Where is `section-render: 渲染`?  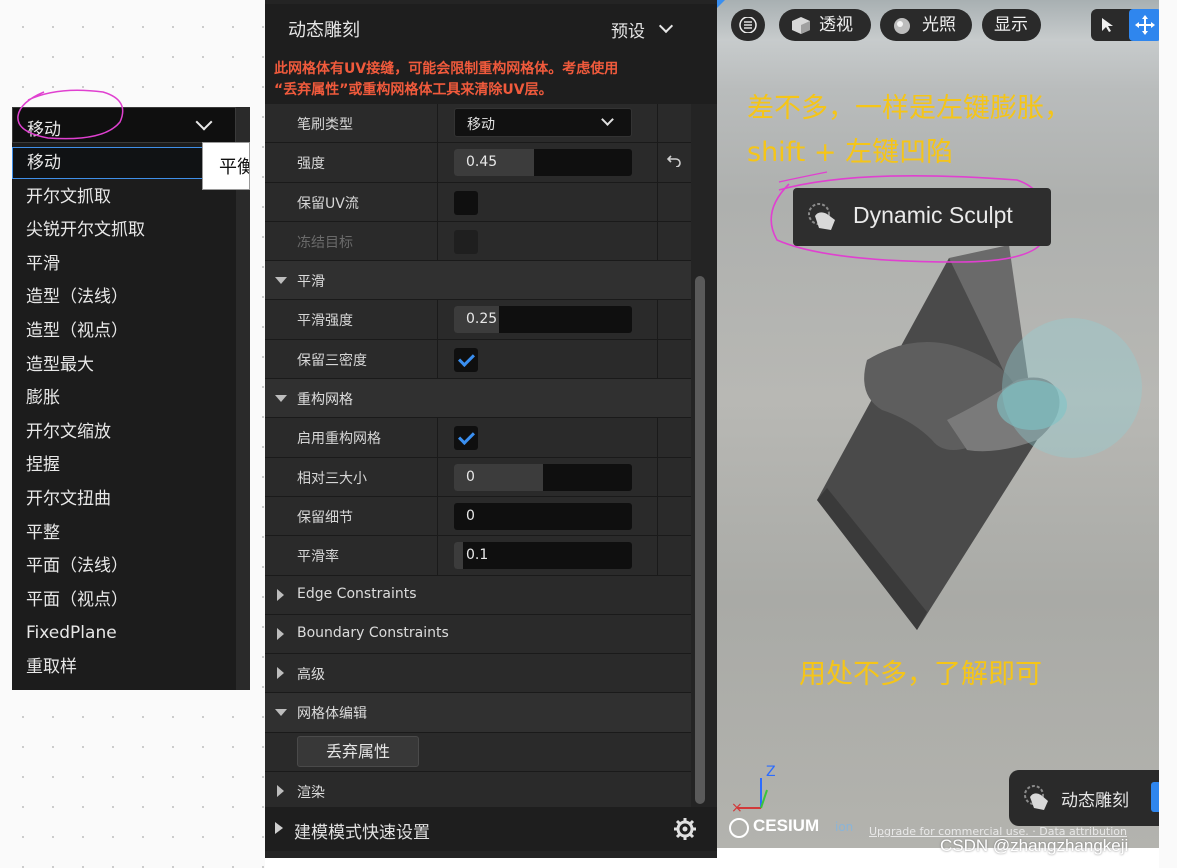
section-render: 渲染 is located at coordinates (478, 792).